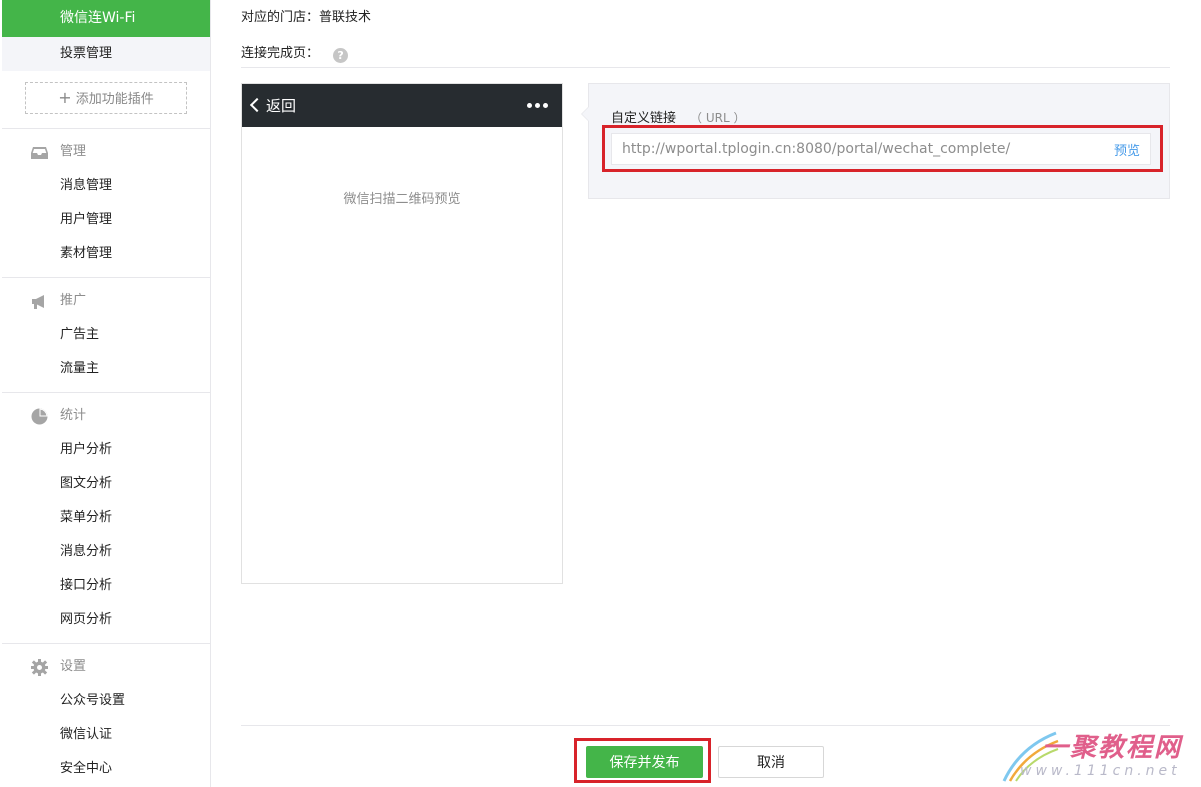  What do you see at coordinates (106, 450) in the screenshot?
I see `sidebar-item-user-analysis: 用户分析` at bounding box center [106, 450].